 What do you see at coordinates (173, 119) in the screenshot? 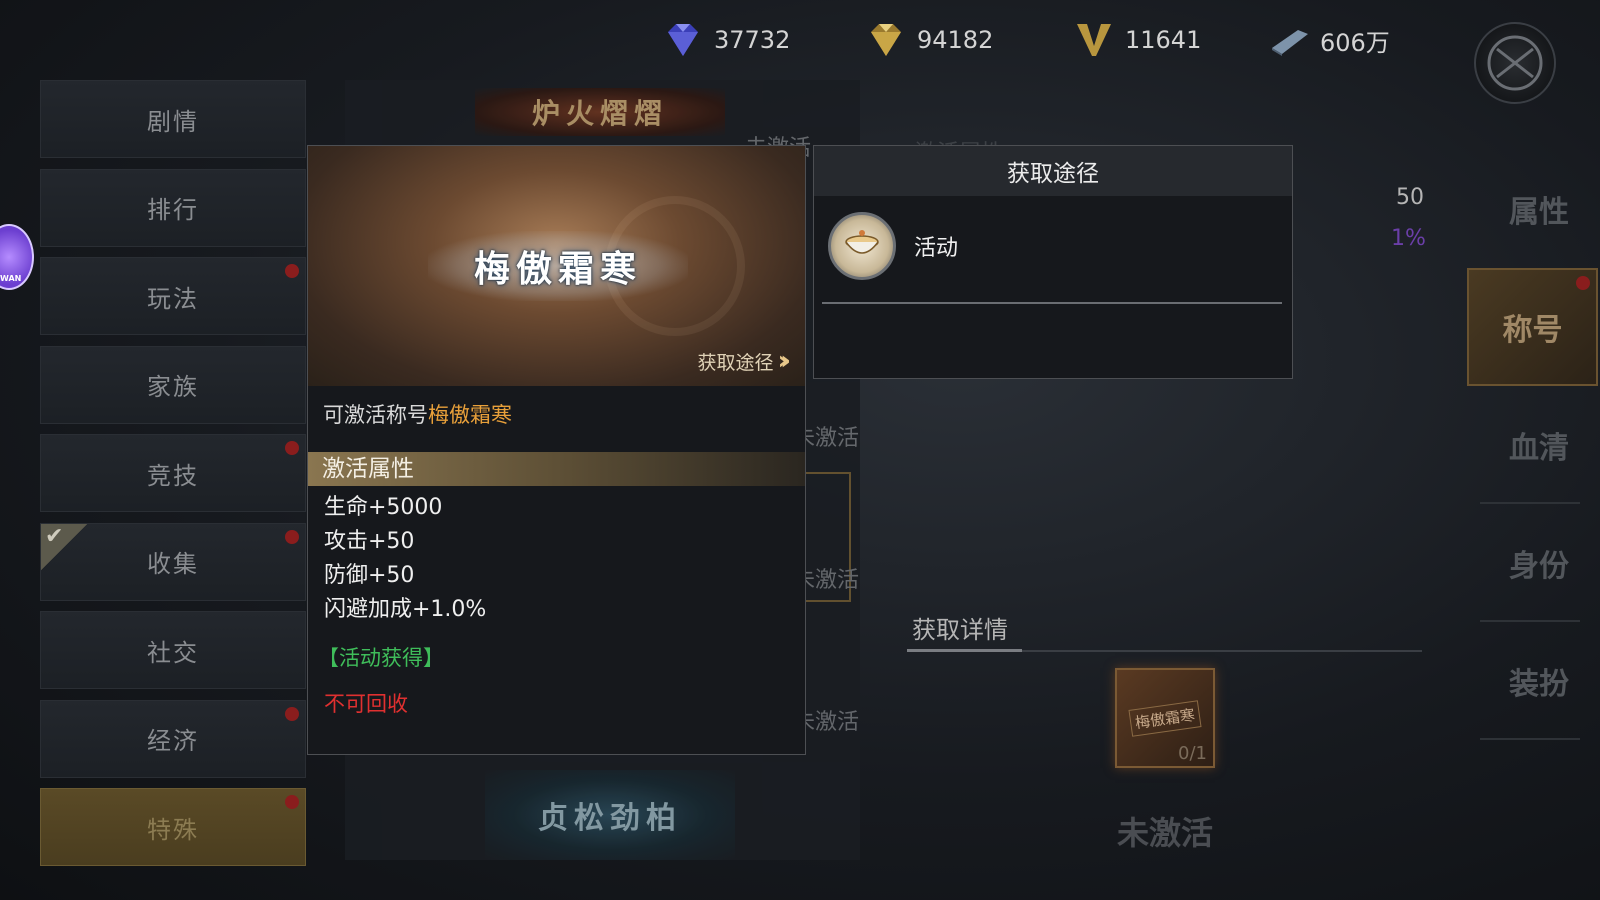
I see `nav-item-story: 剧情` at bounding box center [173, 119].